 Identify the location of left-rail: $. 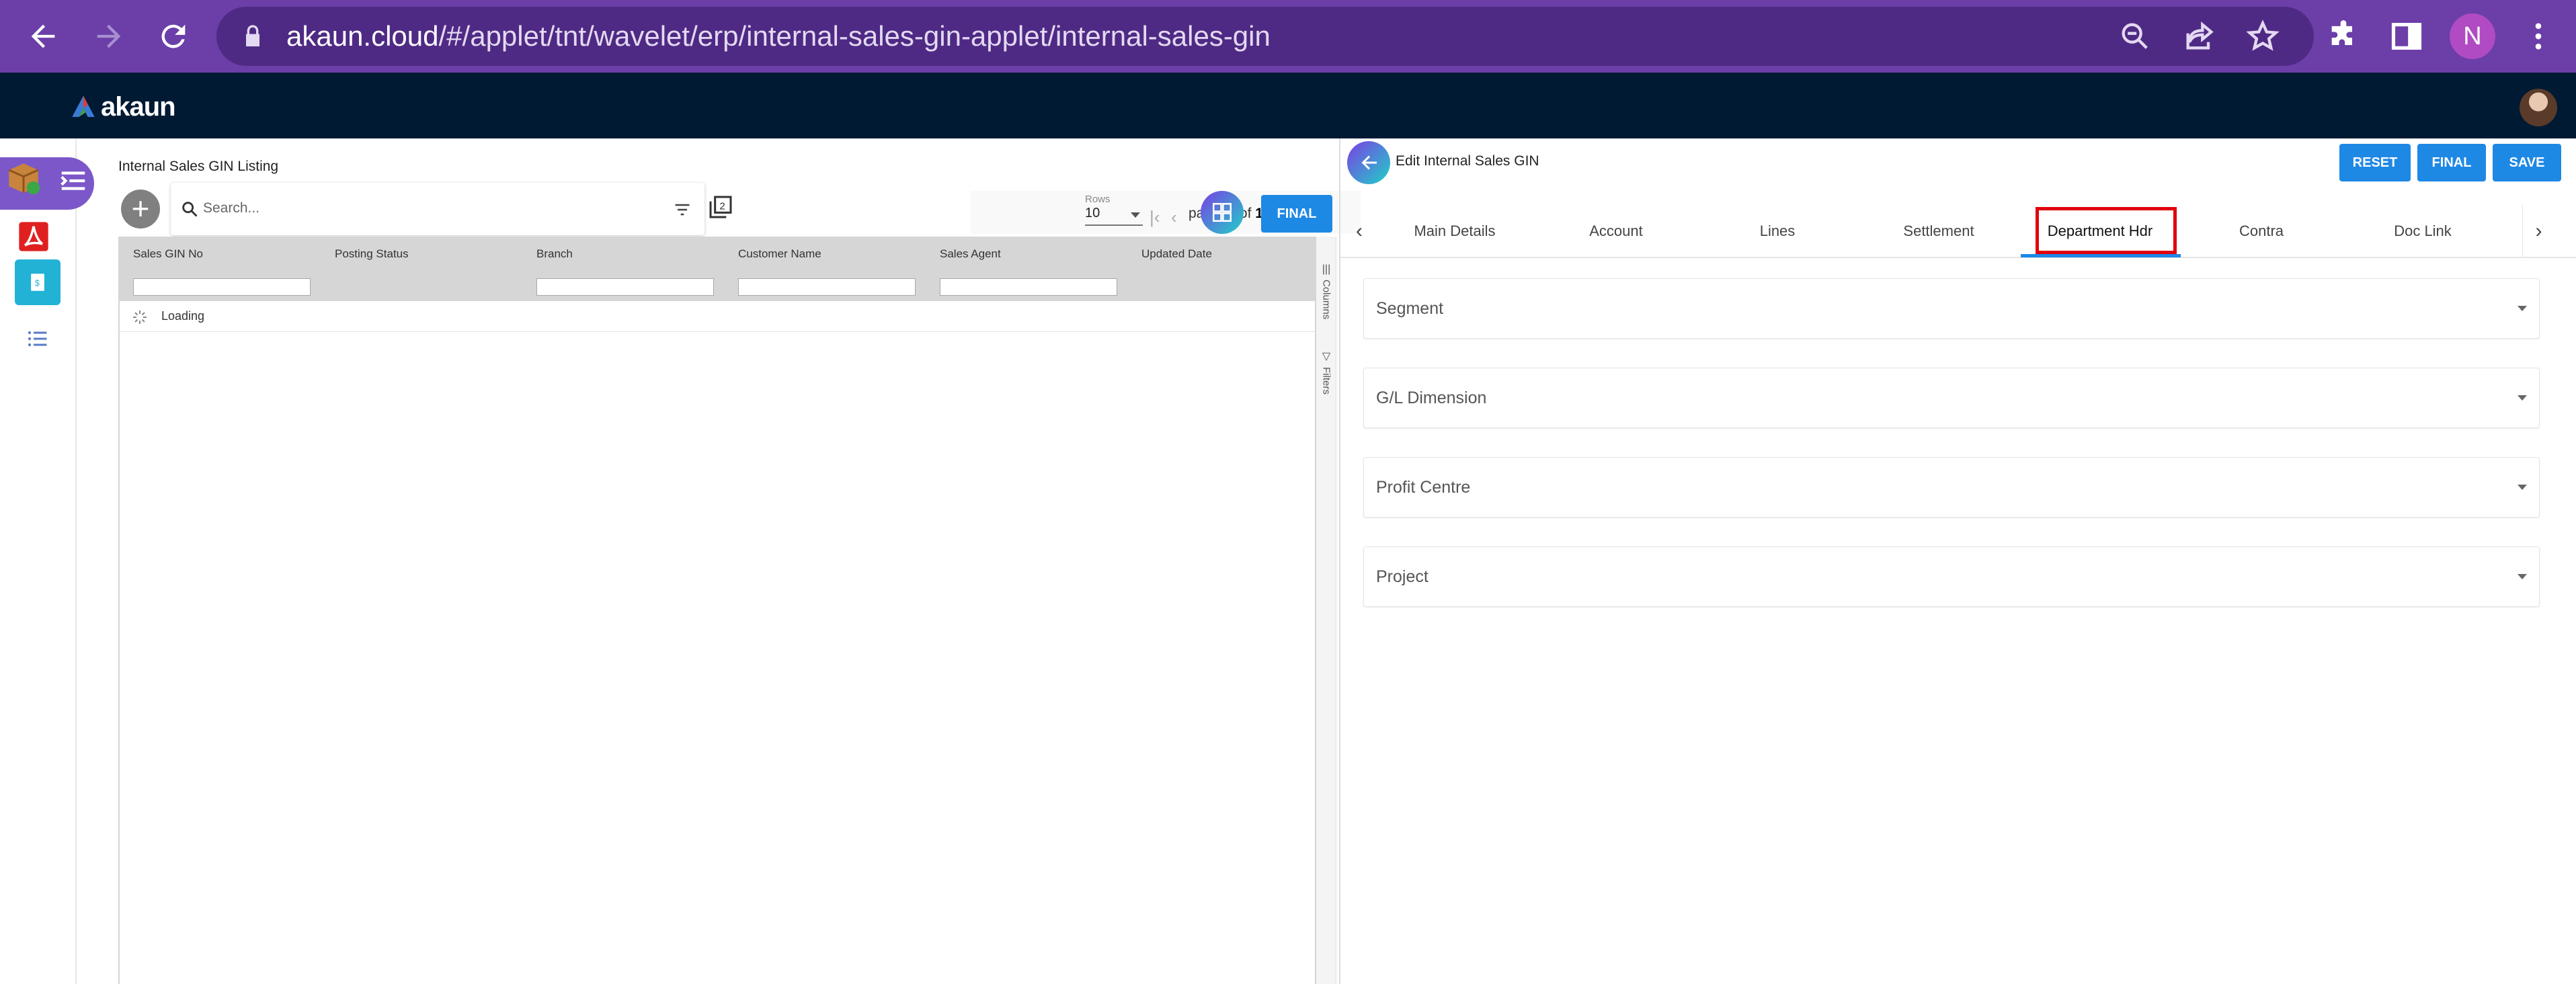
(47, 561).